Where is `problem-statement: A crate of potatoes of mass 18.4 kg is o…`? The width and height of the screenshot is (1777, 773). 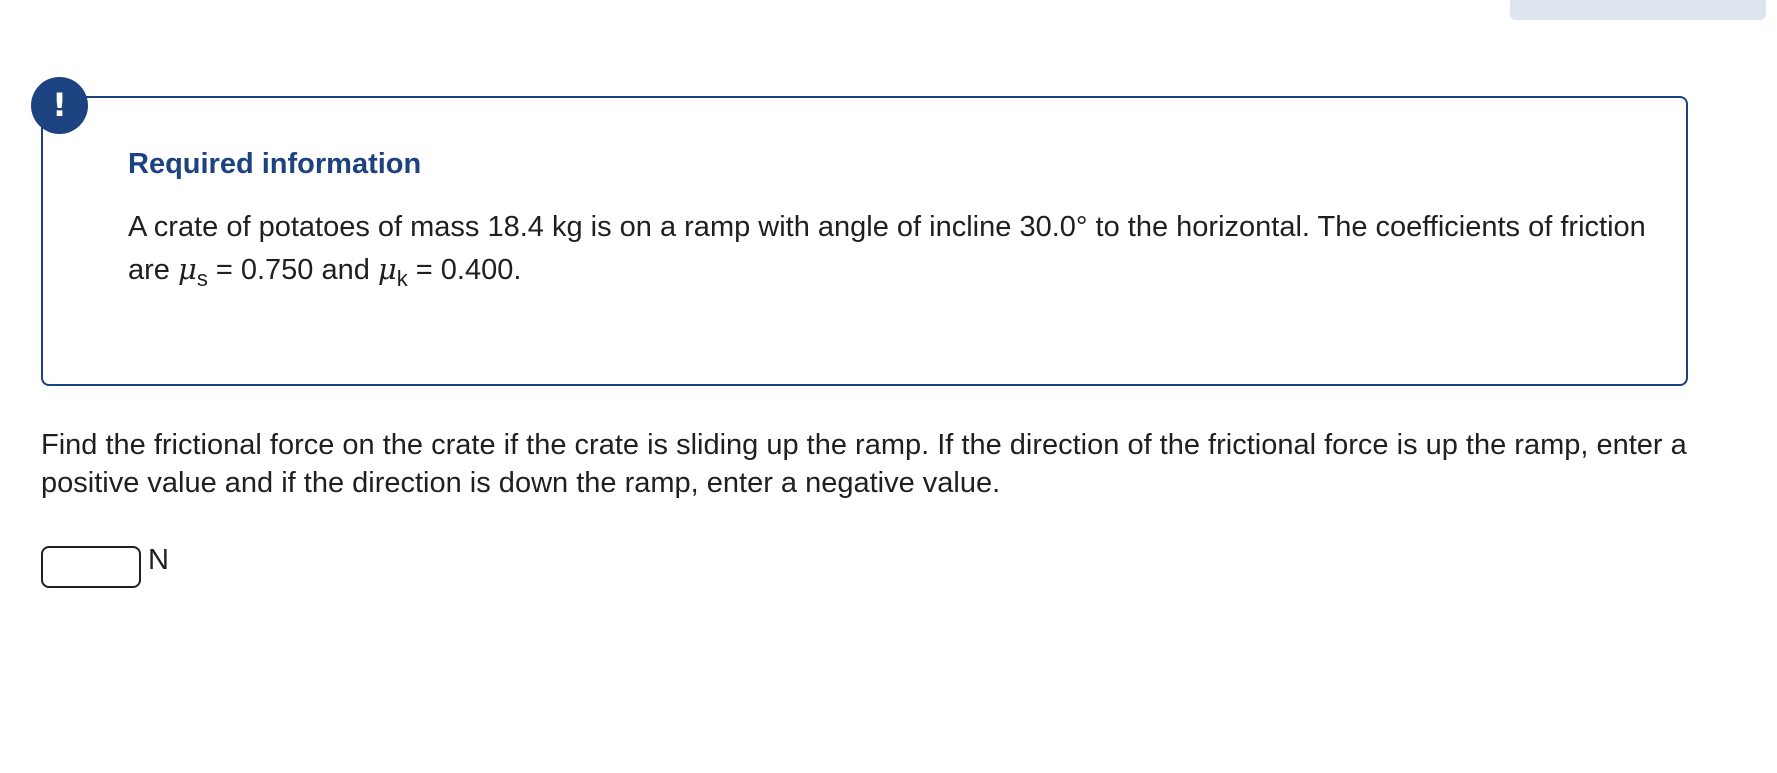
problem-statement: A crate of potatoes of mass 18.4 kg is o… is located at coordinates (893, 249).